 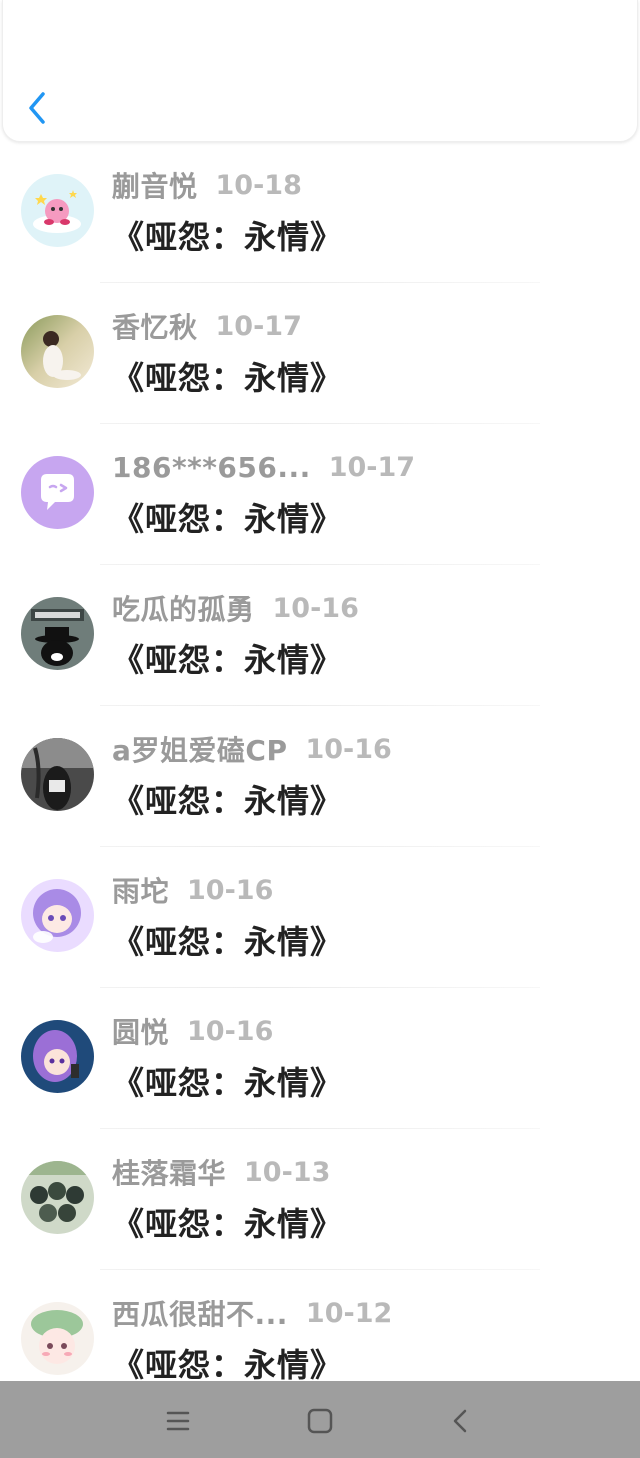 I want to click on home-square-icon, so click(x=320, y=1421).